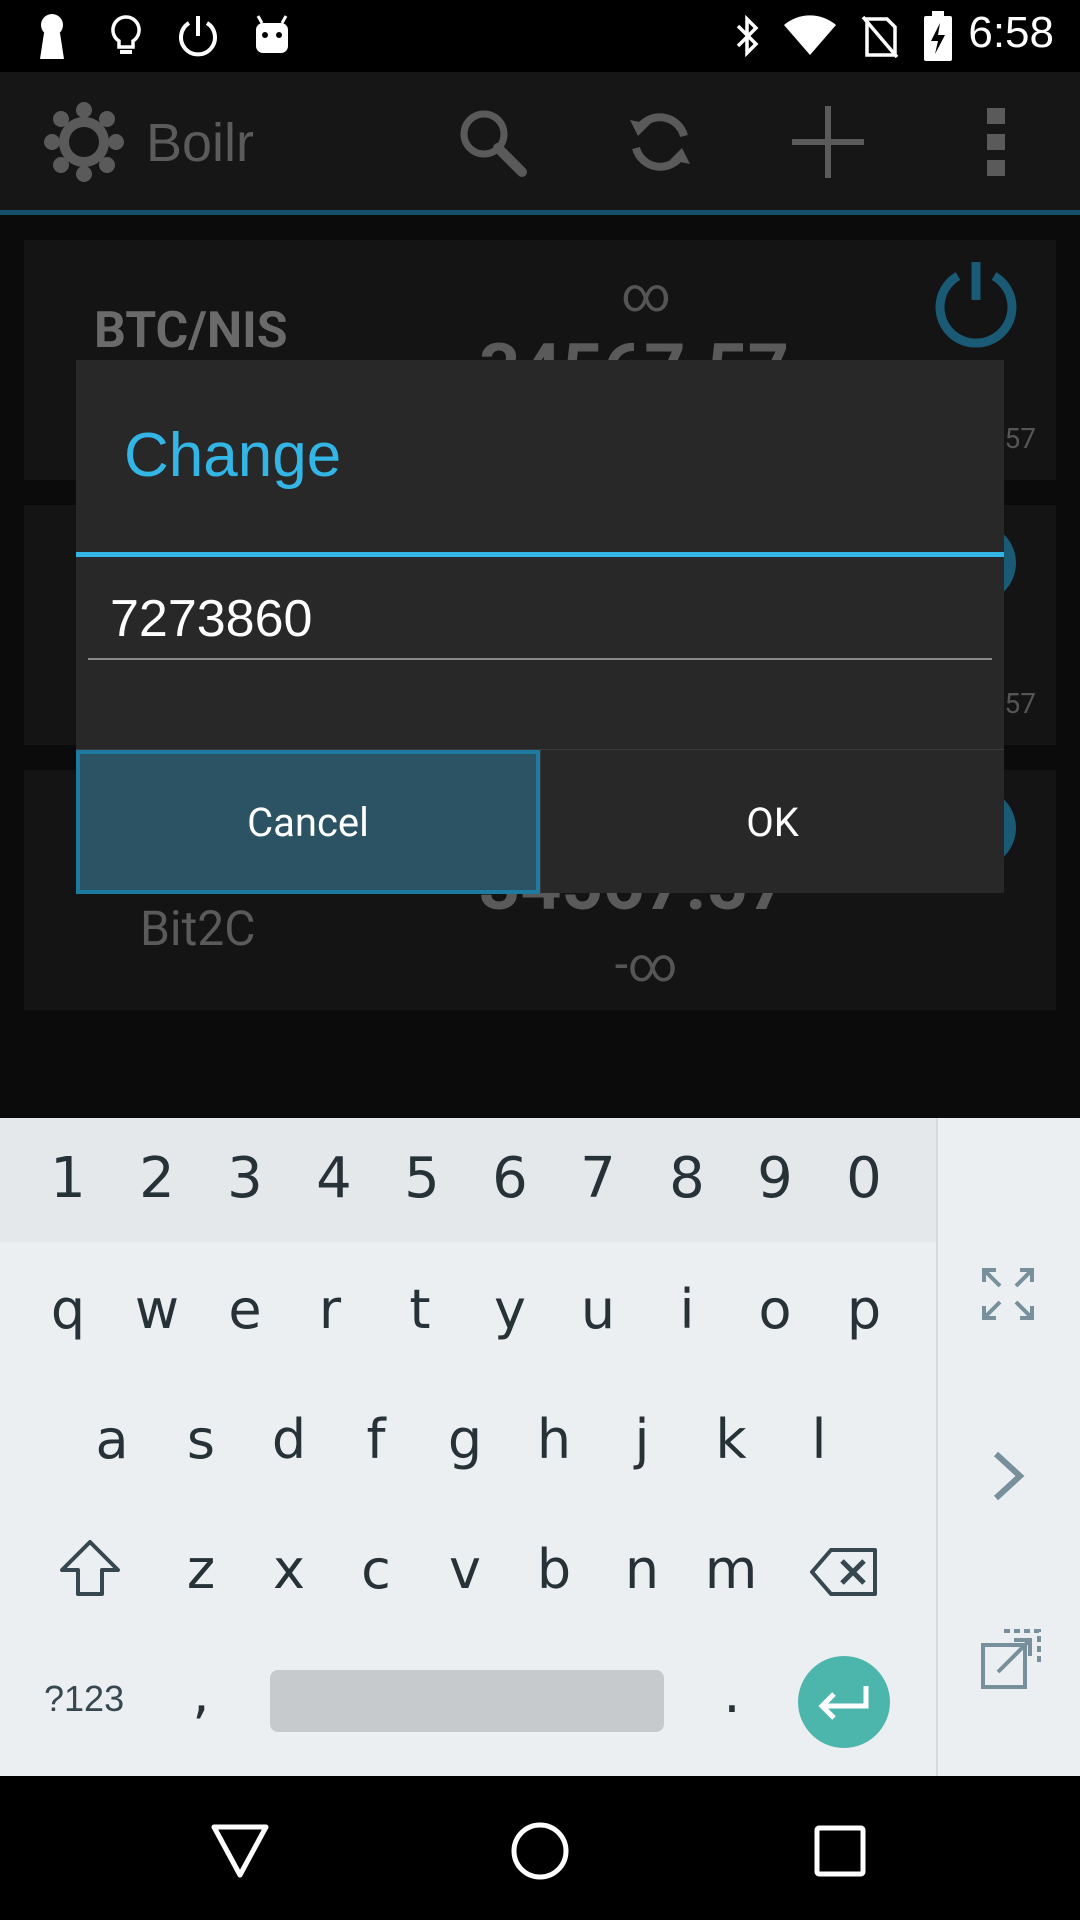  What do you see at coordinates (68, 1178) in the screenshot?
I see `key-1: 1` at bounding box center [68, 1178].